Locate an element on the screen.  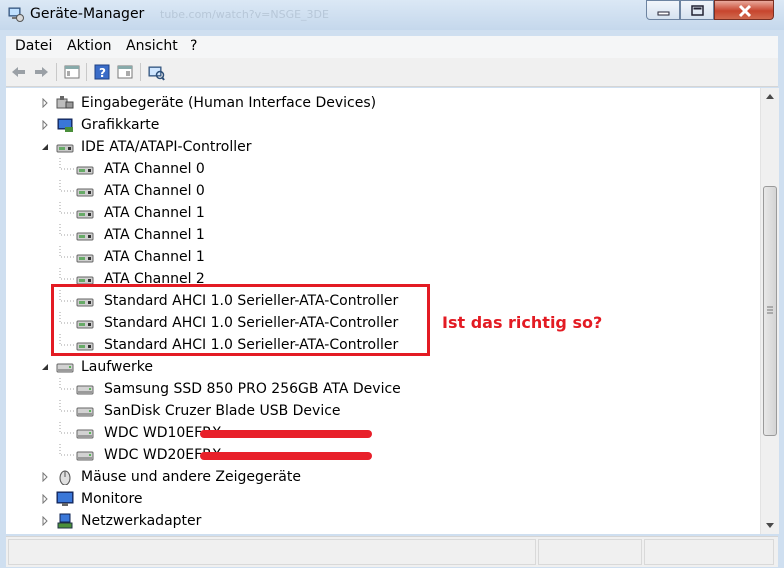
monitor-icon is located at coordinates (65, 498).